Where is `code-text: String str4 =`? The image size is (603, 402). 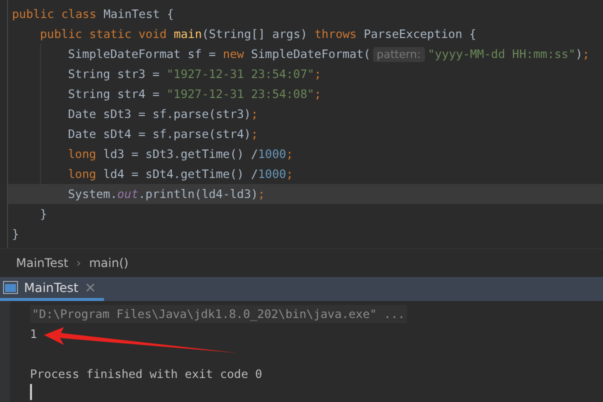 code-text: String str4 = is located at coordinates (114, 94).